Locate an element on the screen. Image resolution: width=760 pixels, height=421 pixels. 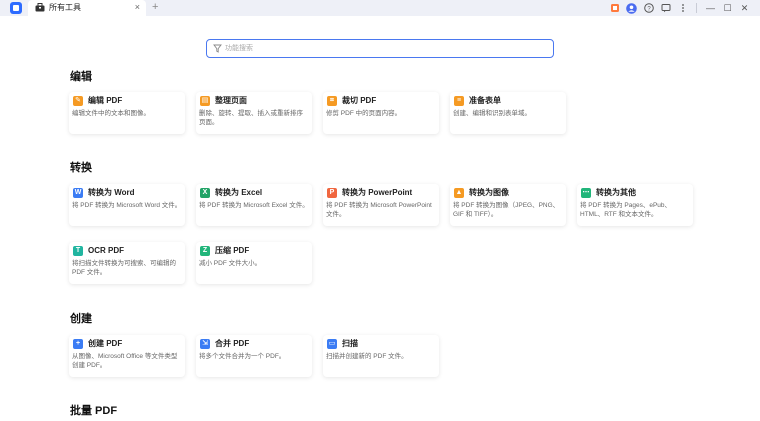
notification-icon is located at coordinates (614, 8).